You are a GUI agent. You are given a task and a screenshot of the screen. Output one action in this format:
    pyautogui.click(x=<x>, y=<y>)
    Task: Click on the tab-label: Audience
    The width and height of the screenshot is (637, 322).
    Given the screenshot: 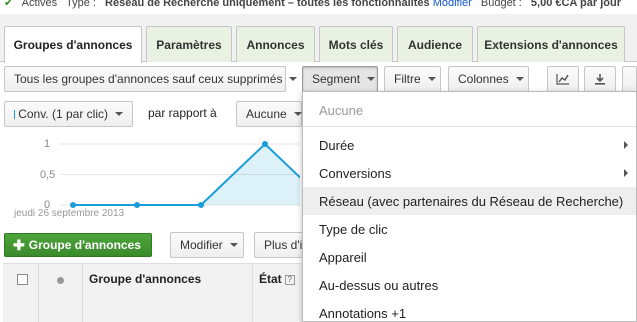 What is the action you would take?
    pyautogui.click(x=434, y=44)
    